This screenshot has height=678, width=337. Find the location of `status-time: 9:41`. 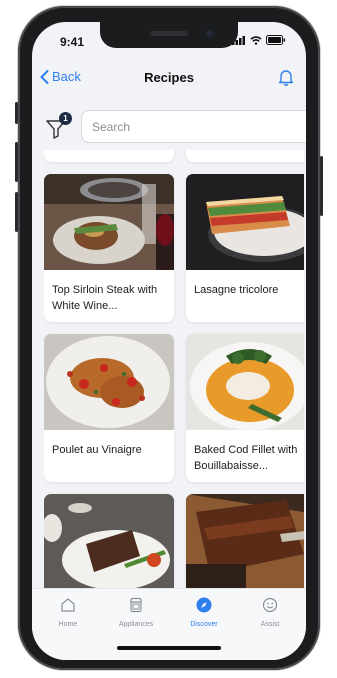

status-time: 9:41 is located at coordinates (72, 42).